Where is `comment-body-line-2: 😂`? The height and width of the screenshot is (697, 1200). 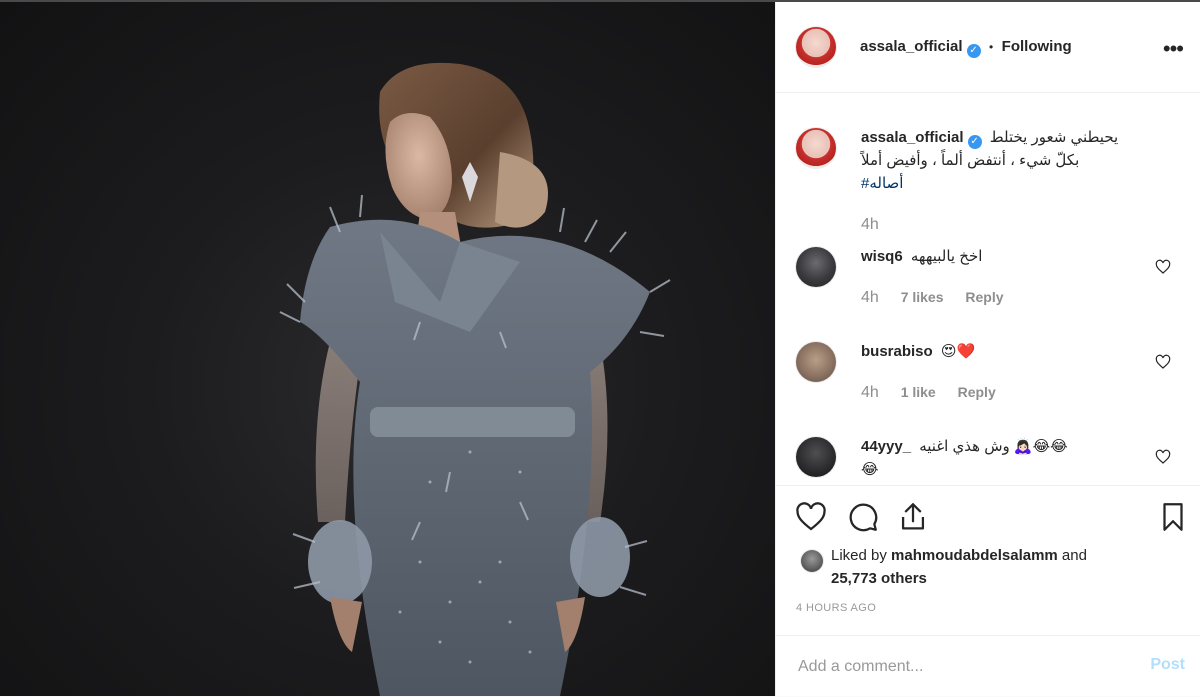
comment-body-line-2: 😂 is located at coordinates (870, 469).